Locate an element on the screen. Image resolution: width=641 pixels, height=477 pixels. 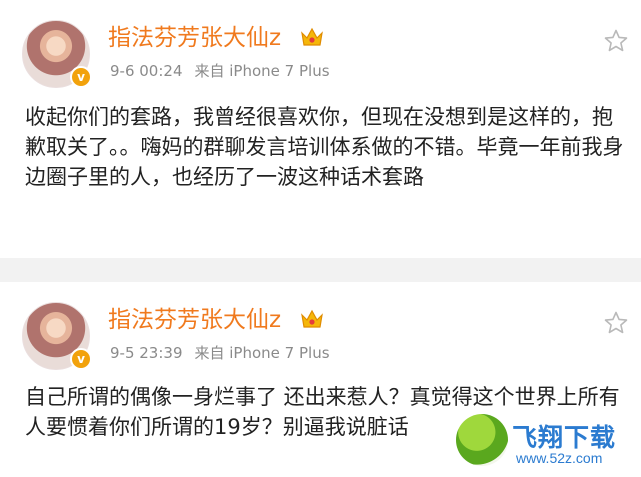
post-time: 9-5 23:39 is located at coordinates (146, 353).